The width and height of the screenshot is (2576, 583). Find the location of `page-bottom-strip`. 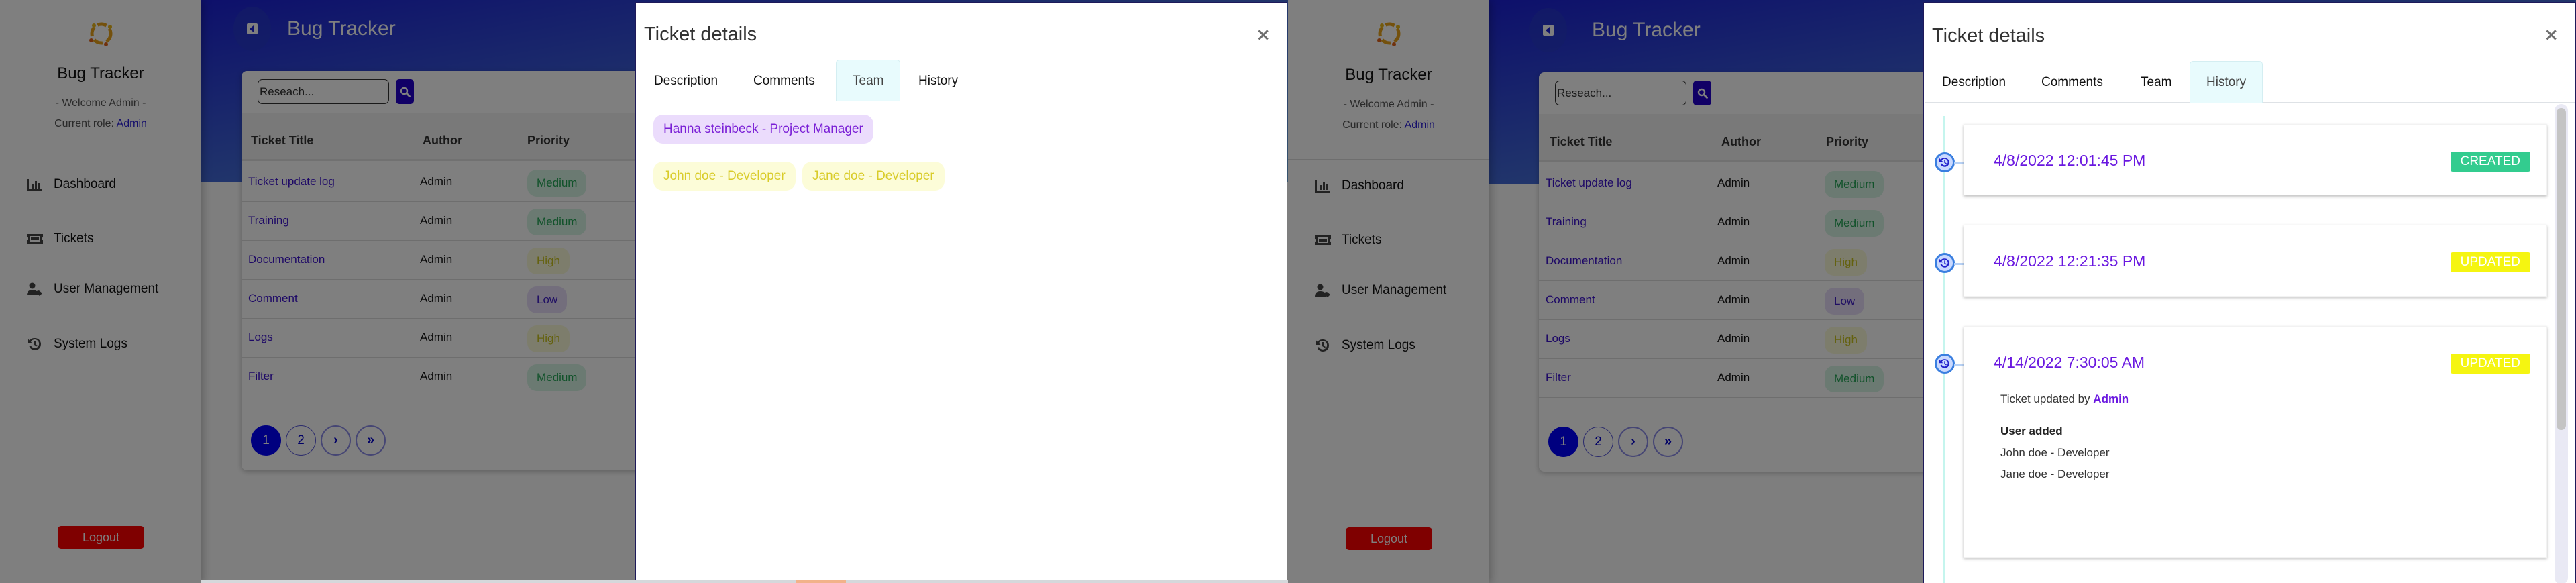

page-bottom-strip is located at coordinates (744, 581).